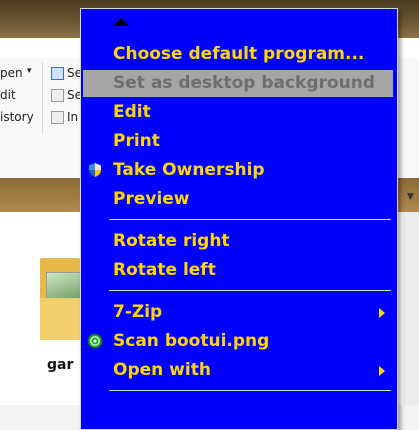  I want to click on menu-item-set-as-desktop-background: Set as desktop background, so click(238, 83).